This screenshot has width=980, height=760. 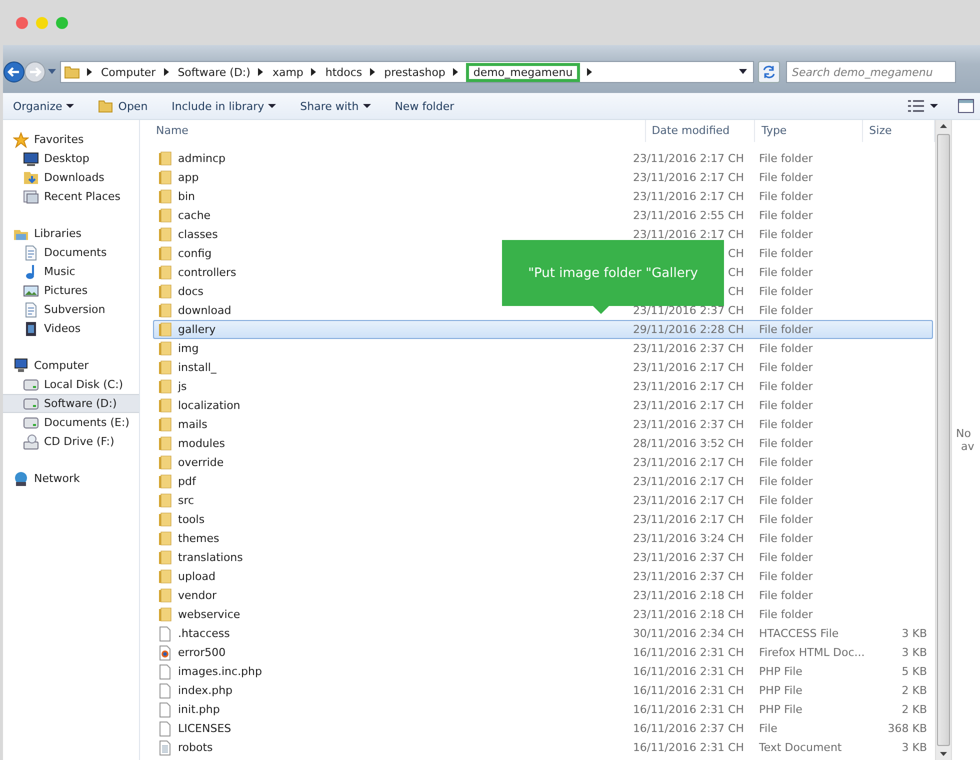 I want to click on date-cell: 28/11/2016 3:52 CH, so click(x=688, y=443).